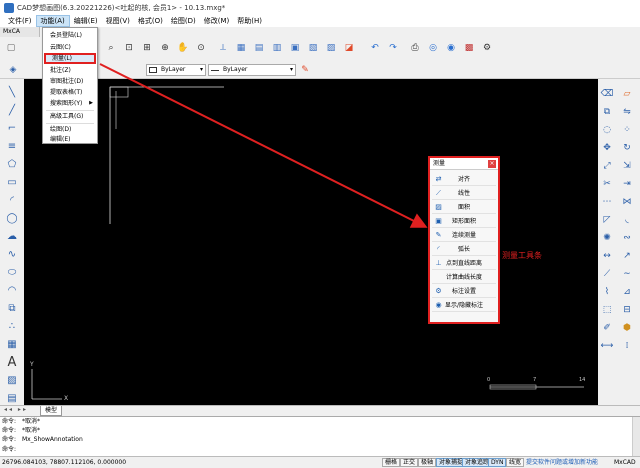  Describe the element at coordinates (464, 305) in the screenshot. I see `measure-toggle-annotation-button: ◉ 显示/隐藏标注` at that location.